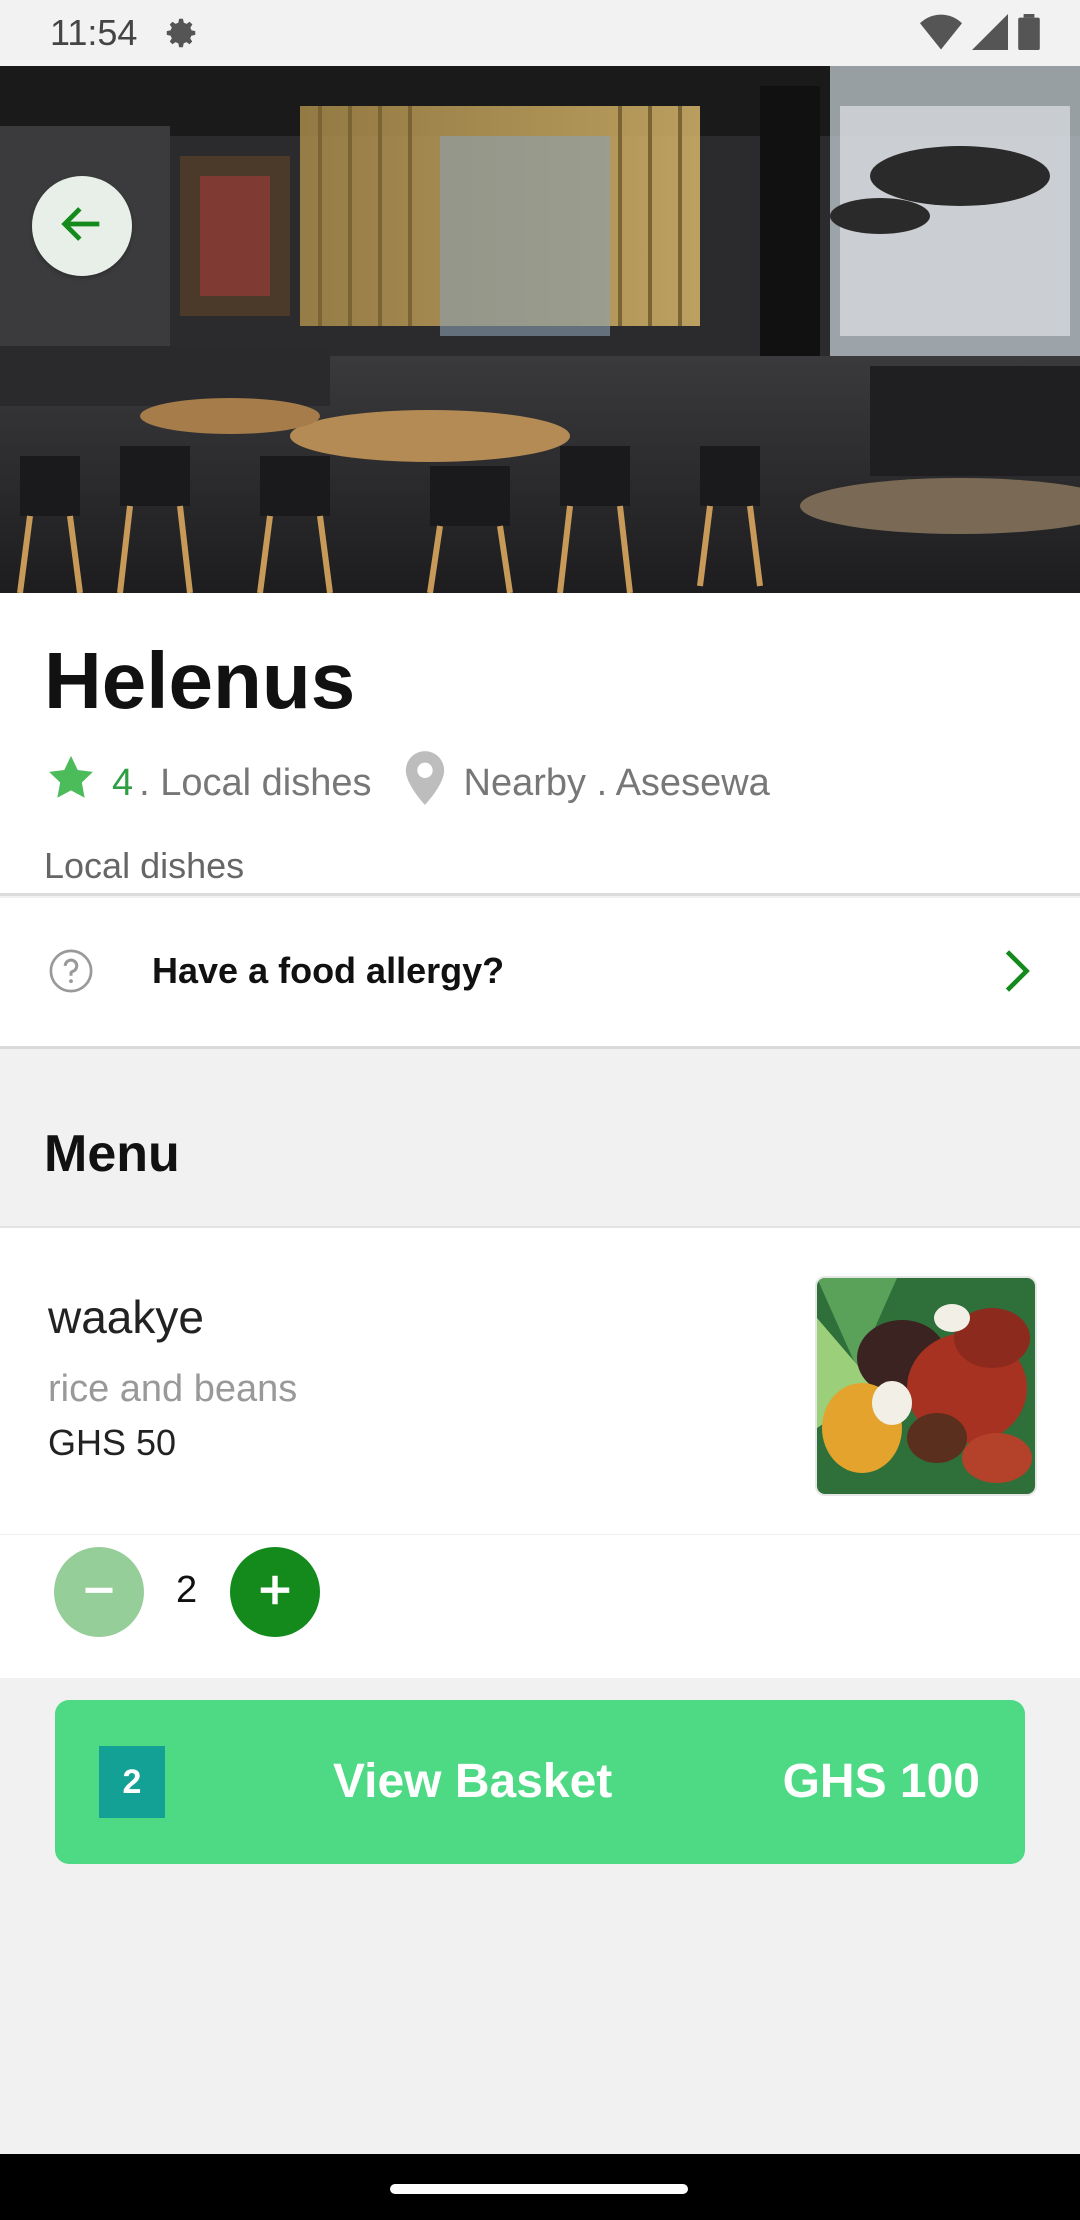 The image size is (1080, 2220). Describe the element at coordinates (71, 783) in the screenshot. I see `star-icon` at that location.